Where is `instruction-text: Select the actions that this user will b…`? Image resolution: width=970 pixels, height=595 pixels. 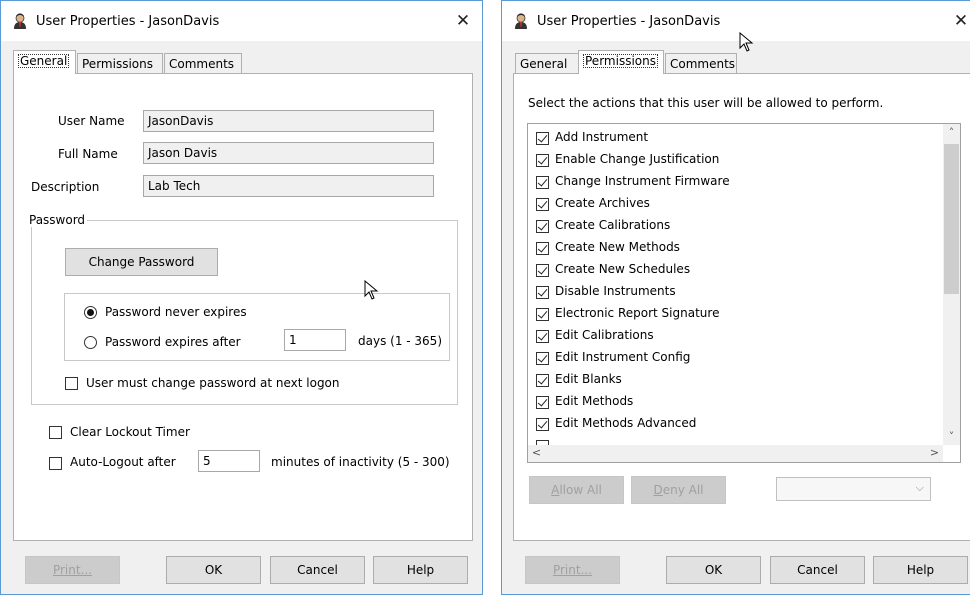 instruction-text: Select the actions that this user will b… is located at coordinates (706, 103).